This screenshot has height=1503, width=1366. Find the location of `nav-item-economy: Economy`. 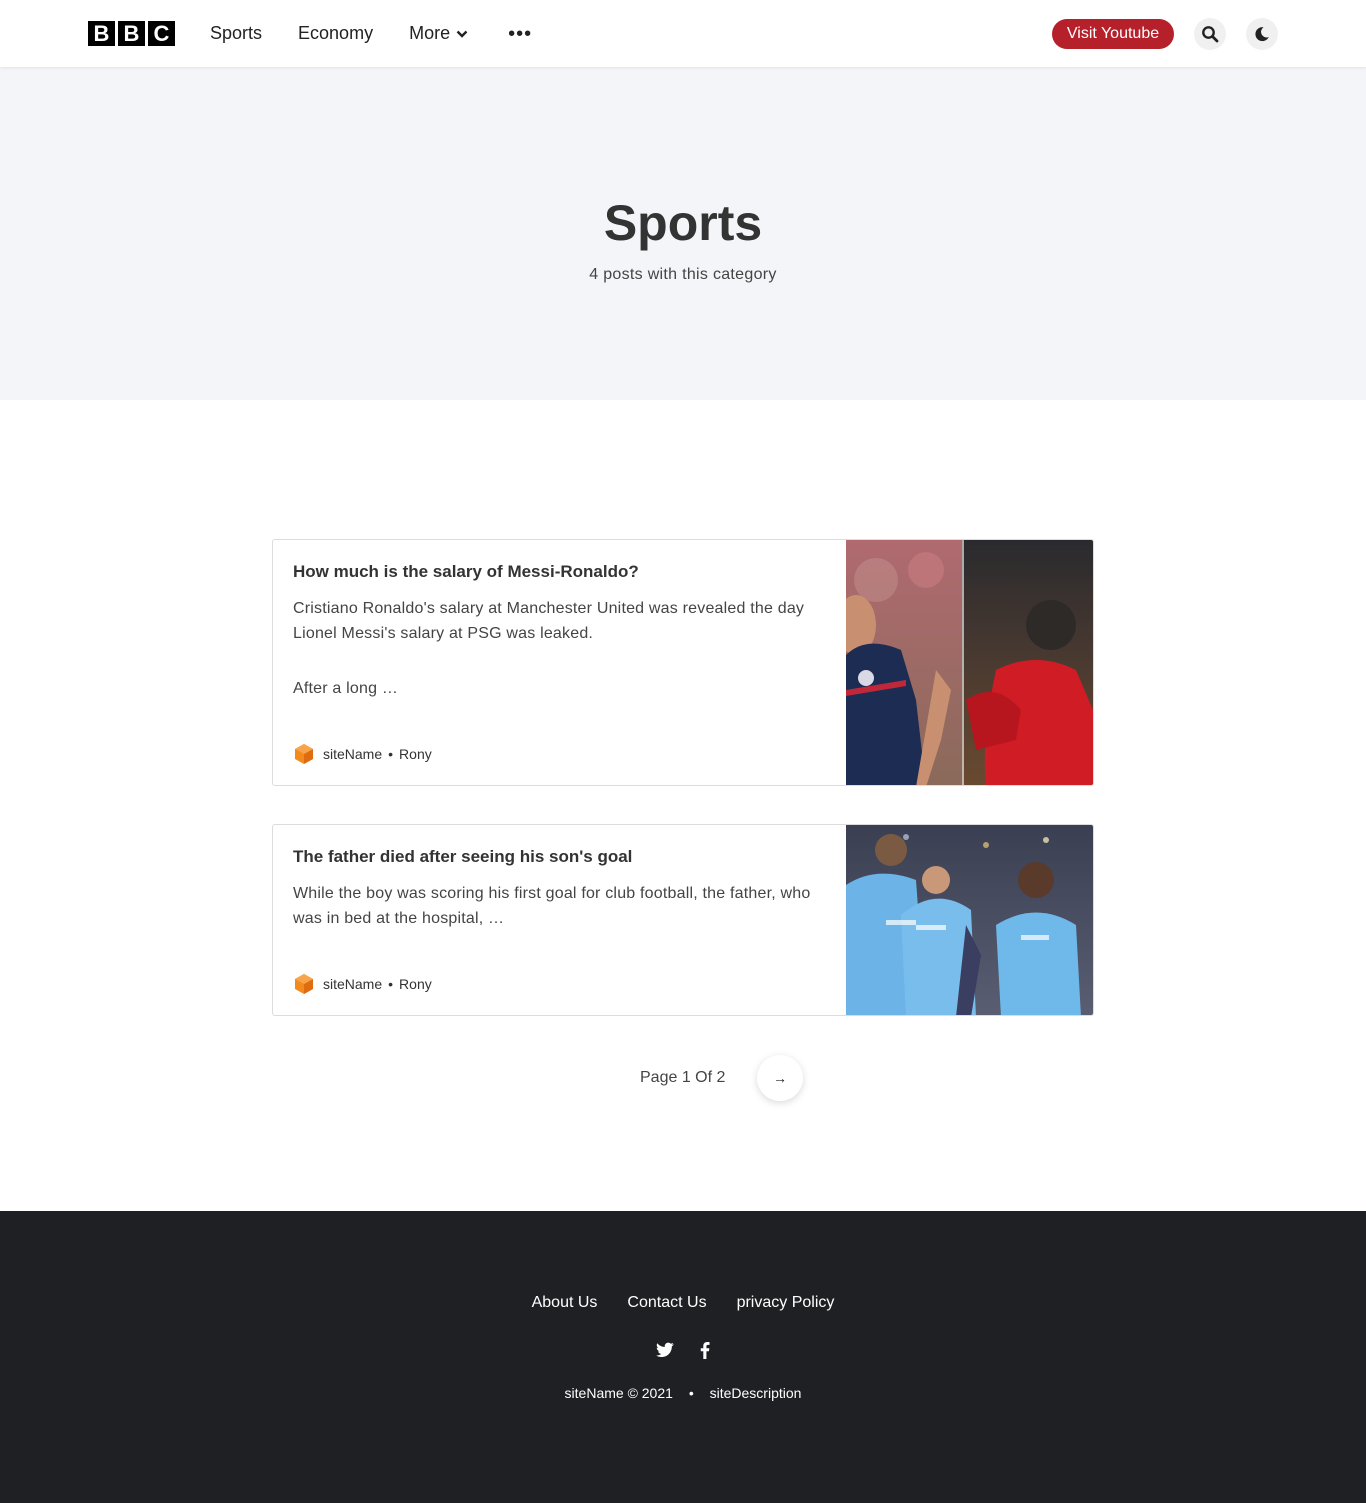

nav-item-economy: Economy is located at coordinates (335, 33).